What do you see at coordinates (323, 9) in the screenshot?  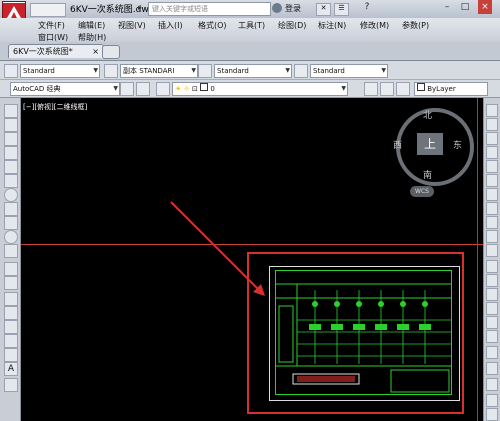 I see `exchange-icon: ✕` at bounding box center [323, 9].